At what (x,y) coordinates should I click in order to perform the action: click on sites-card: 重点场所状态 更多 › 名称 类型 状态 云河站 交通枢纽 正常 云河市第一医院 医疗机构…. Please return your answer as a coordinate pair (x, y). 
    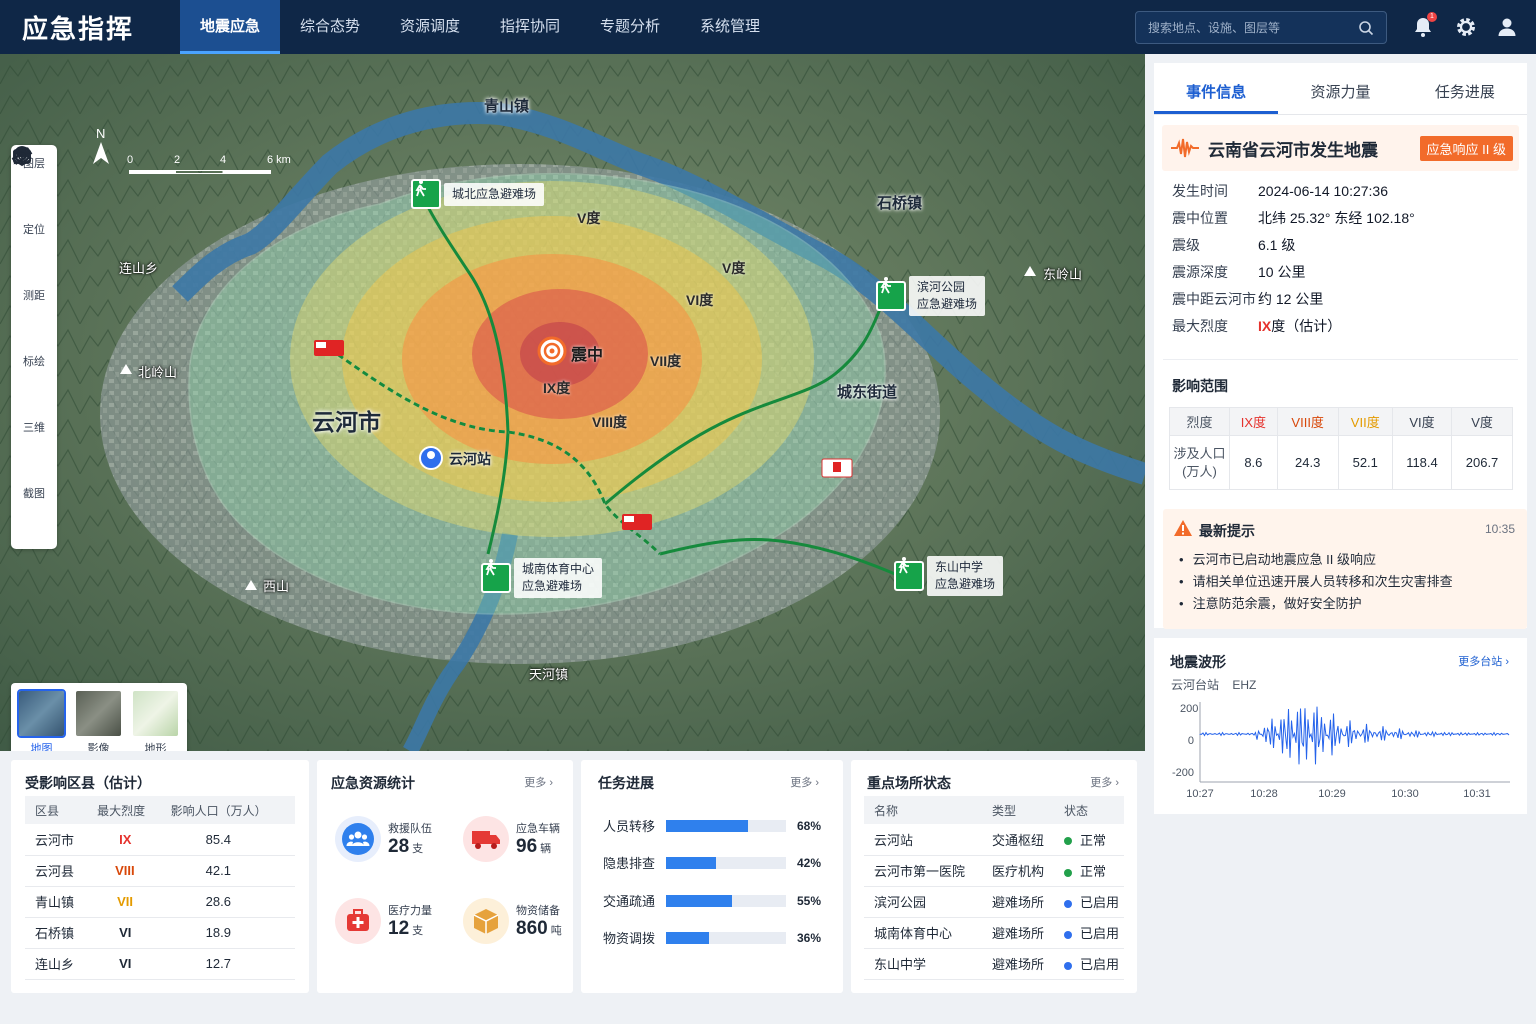
    Looking at the image, I should click on (994, 876).